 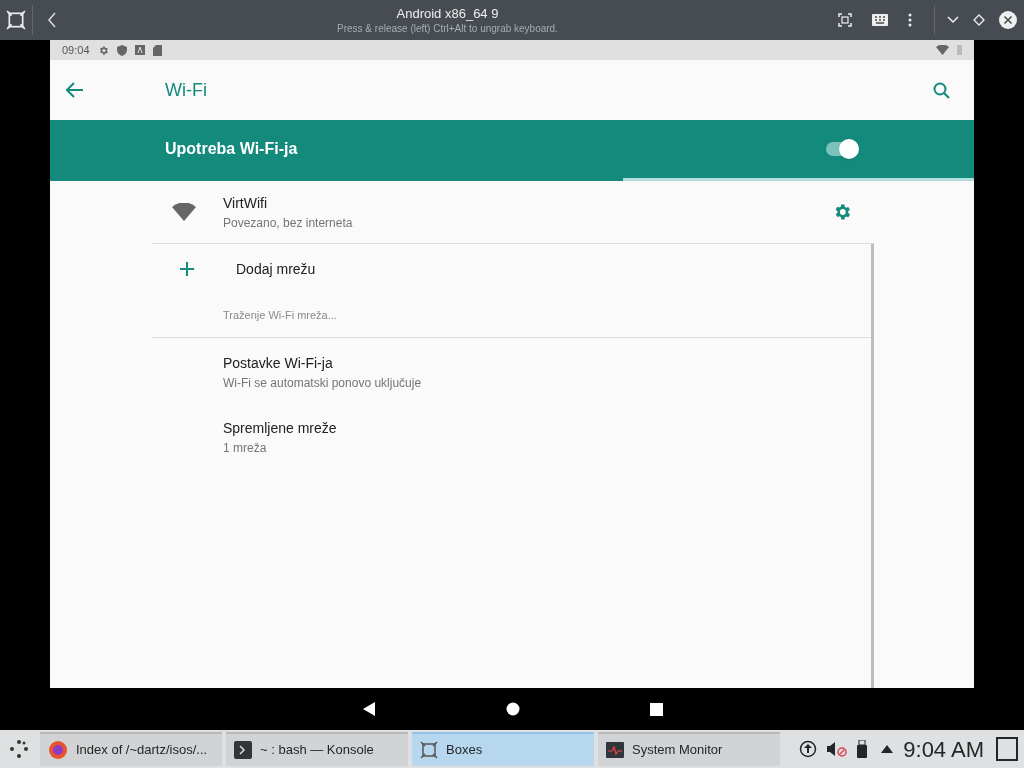 What do you see at coordinates (808, 749) in the screenshot?
I see `update-icon` at bounding box center [808, 749].